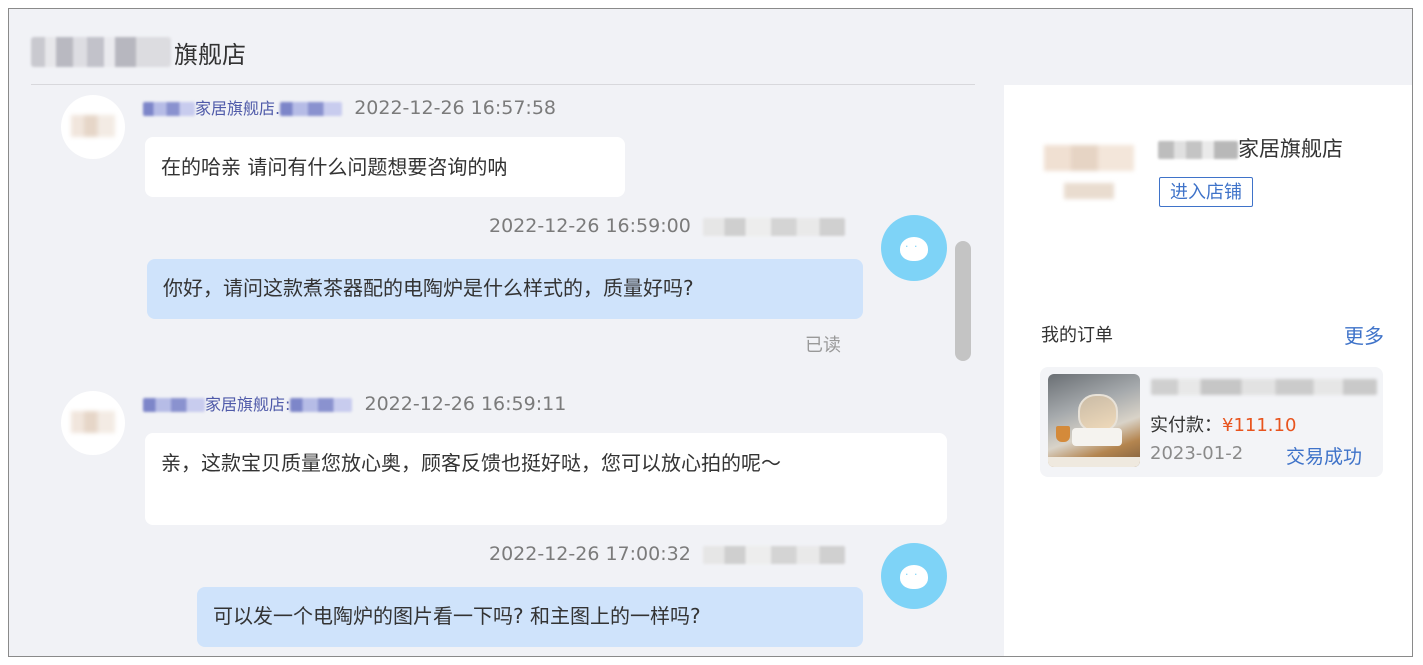  What do you see at coordinates (1197, 453) in the screenshot?
I see `order-date: 2023-01-2` at bounding box center [1197, 453].